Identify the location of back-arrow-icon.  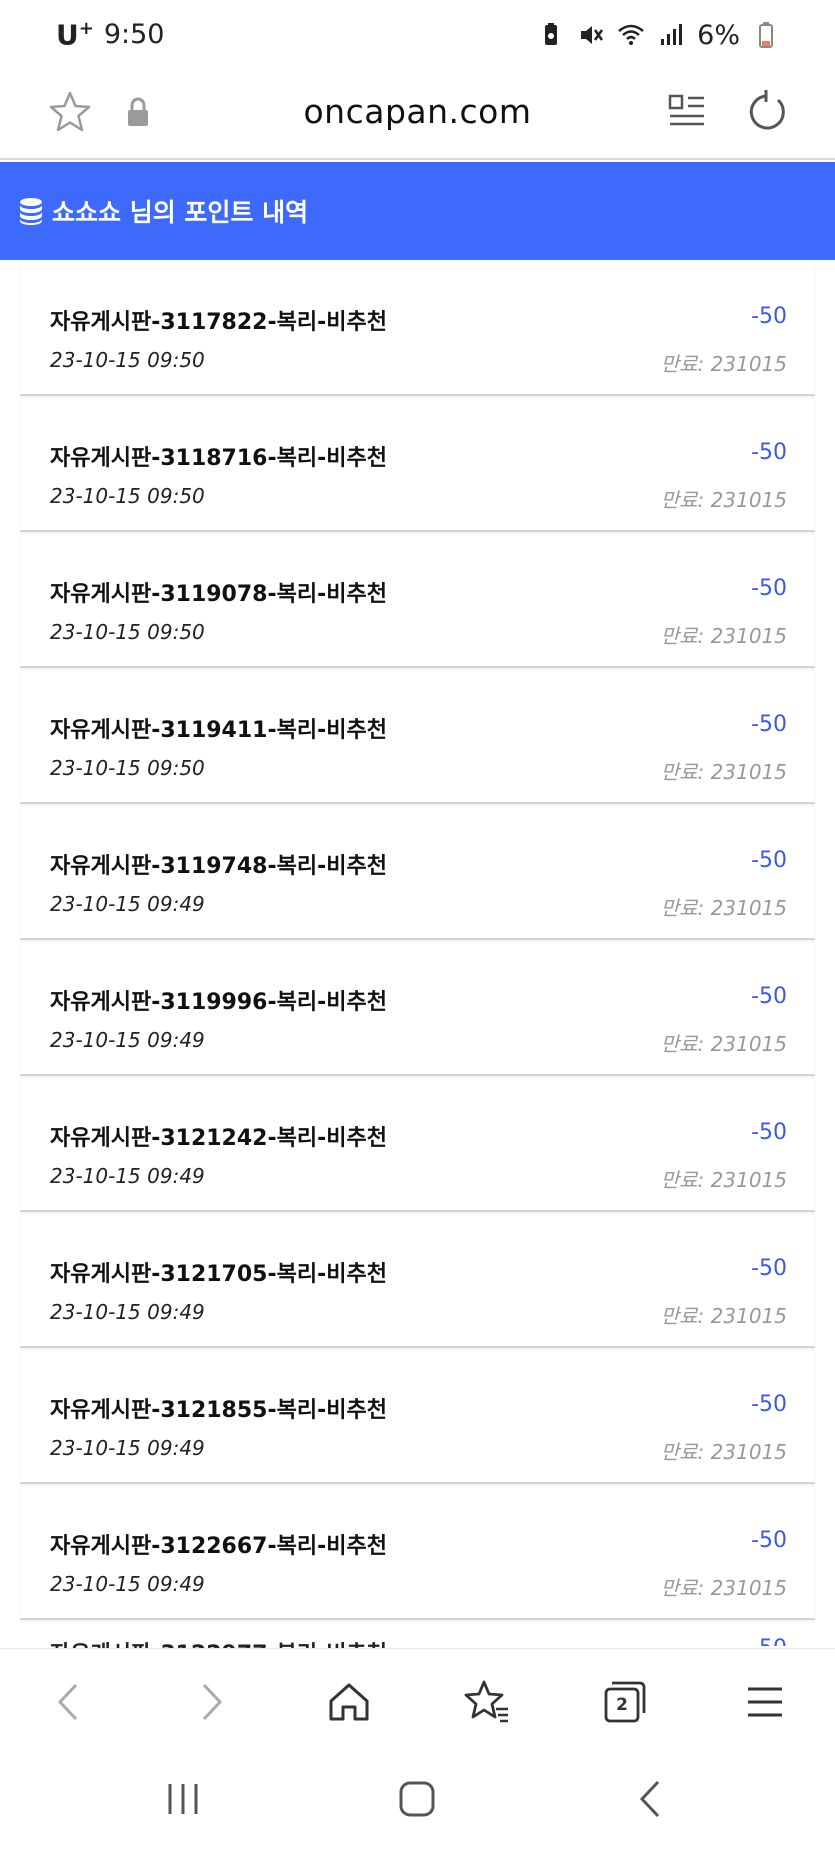
(69, 1702).